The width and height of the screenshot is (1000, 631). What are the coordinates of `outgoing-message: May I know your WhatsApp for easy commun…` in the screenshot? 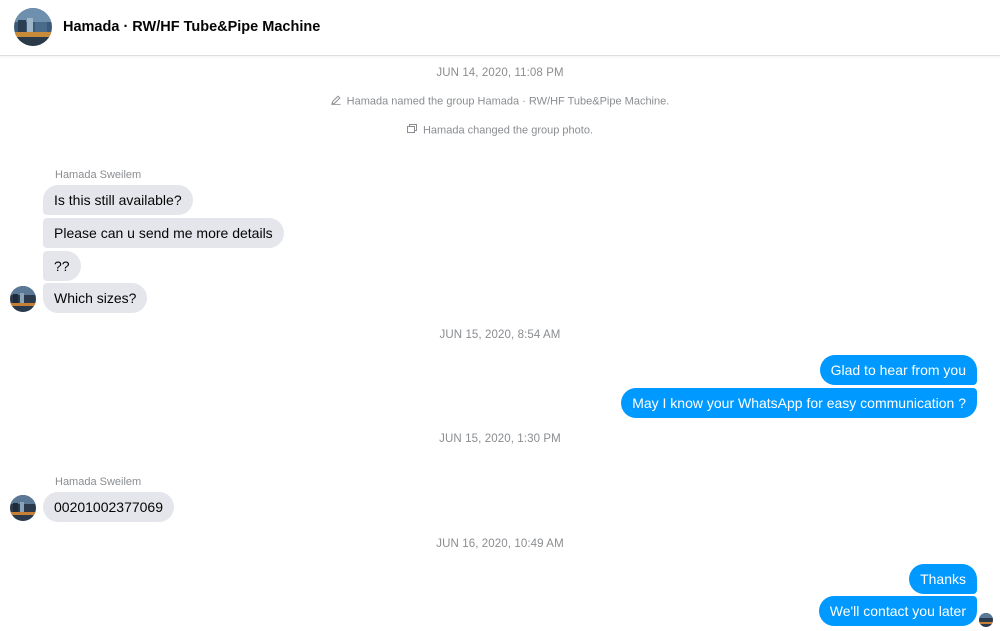 It's located at (799, 403).